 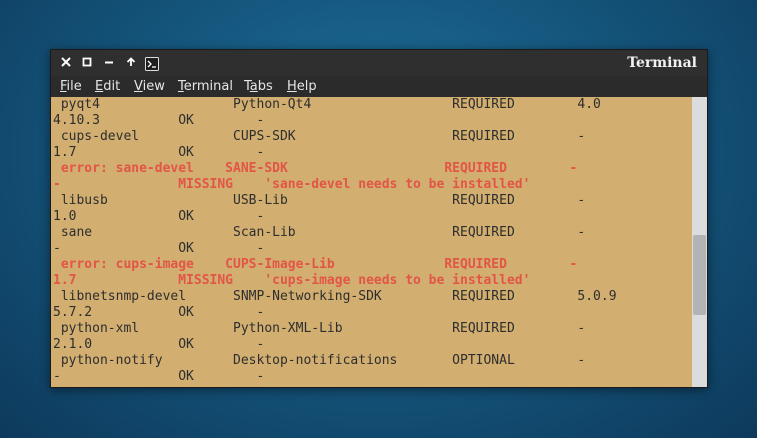 I want to click on terminal-line: 1.0 OK -, so click(x=159, y=216).